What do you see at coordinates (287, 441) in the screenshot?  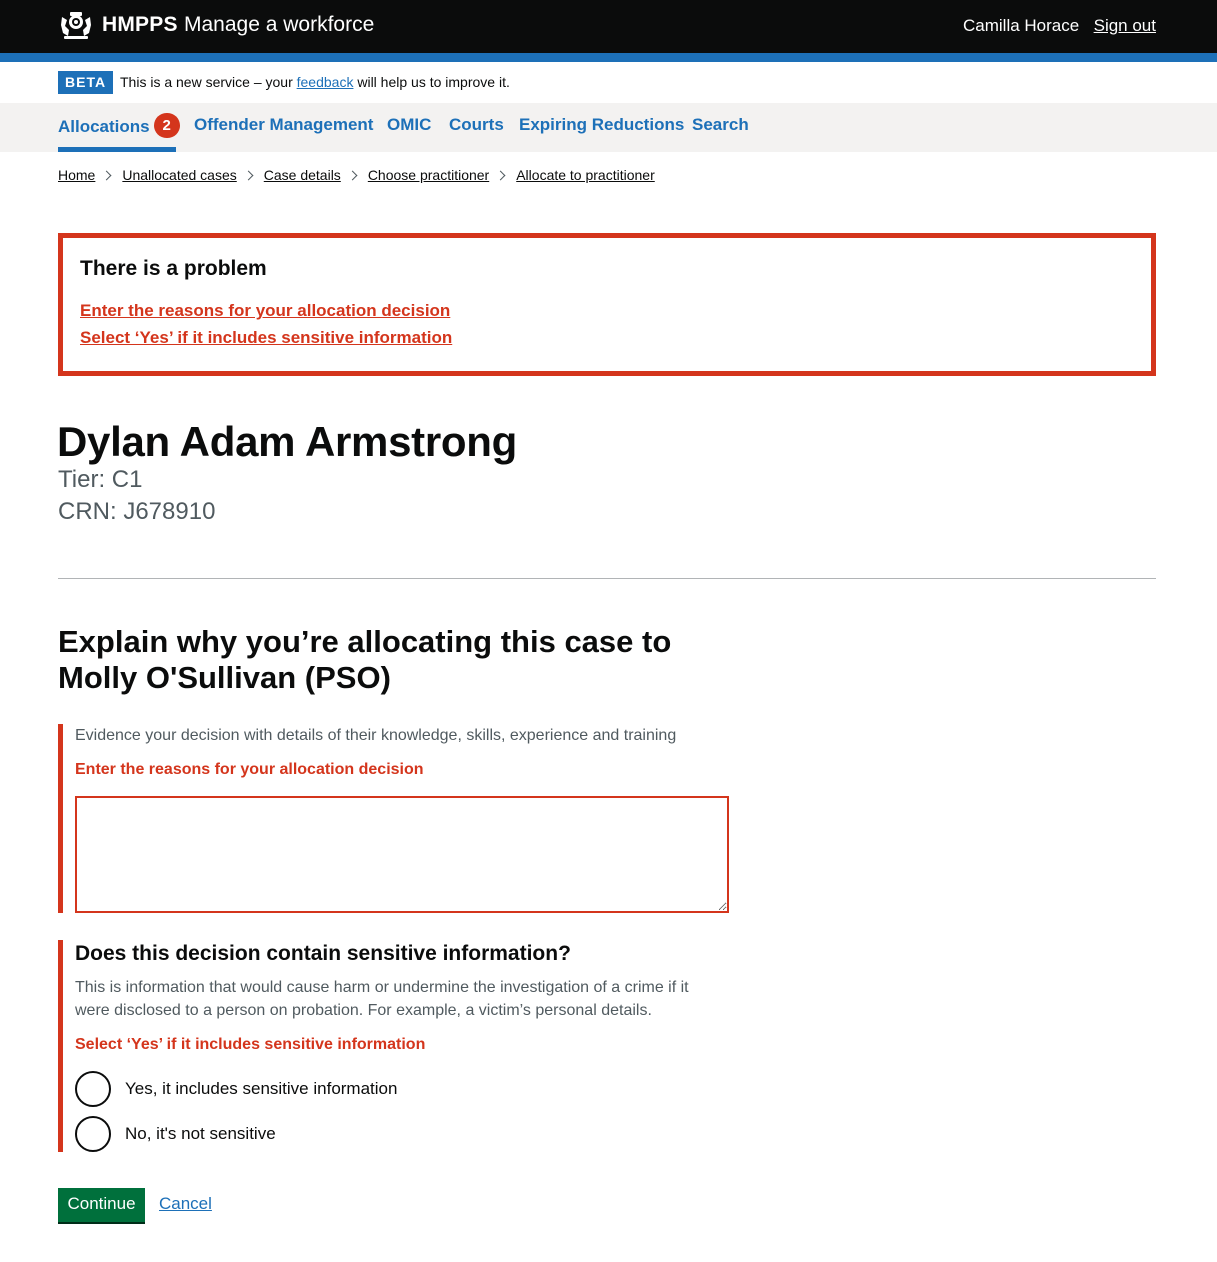 I see `page-title: Dylan Adam Armstrong` at bounding box center [287, 441].